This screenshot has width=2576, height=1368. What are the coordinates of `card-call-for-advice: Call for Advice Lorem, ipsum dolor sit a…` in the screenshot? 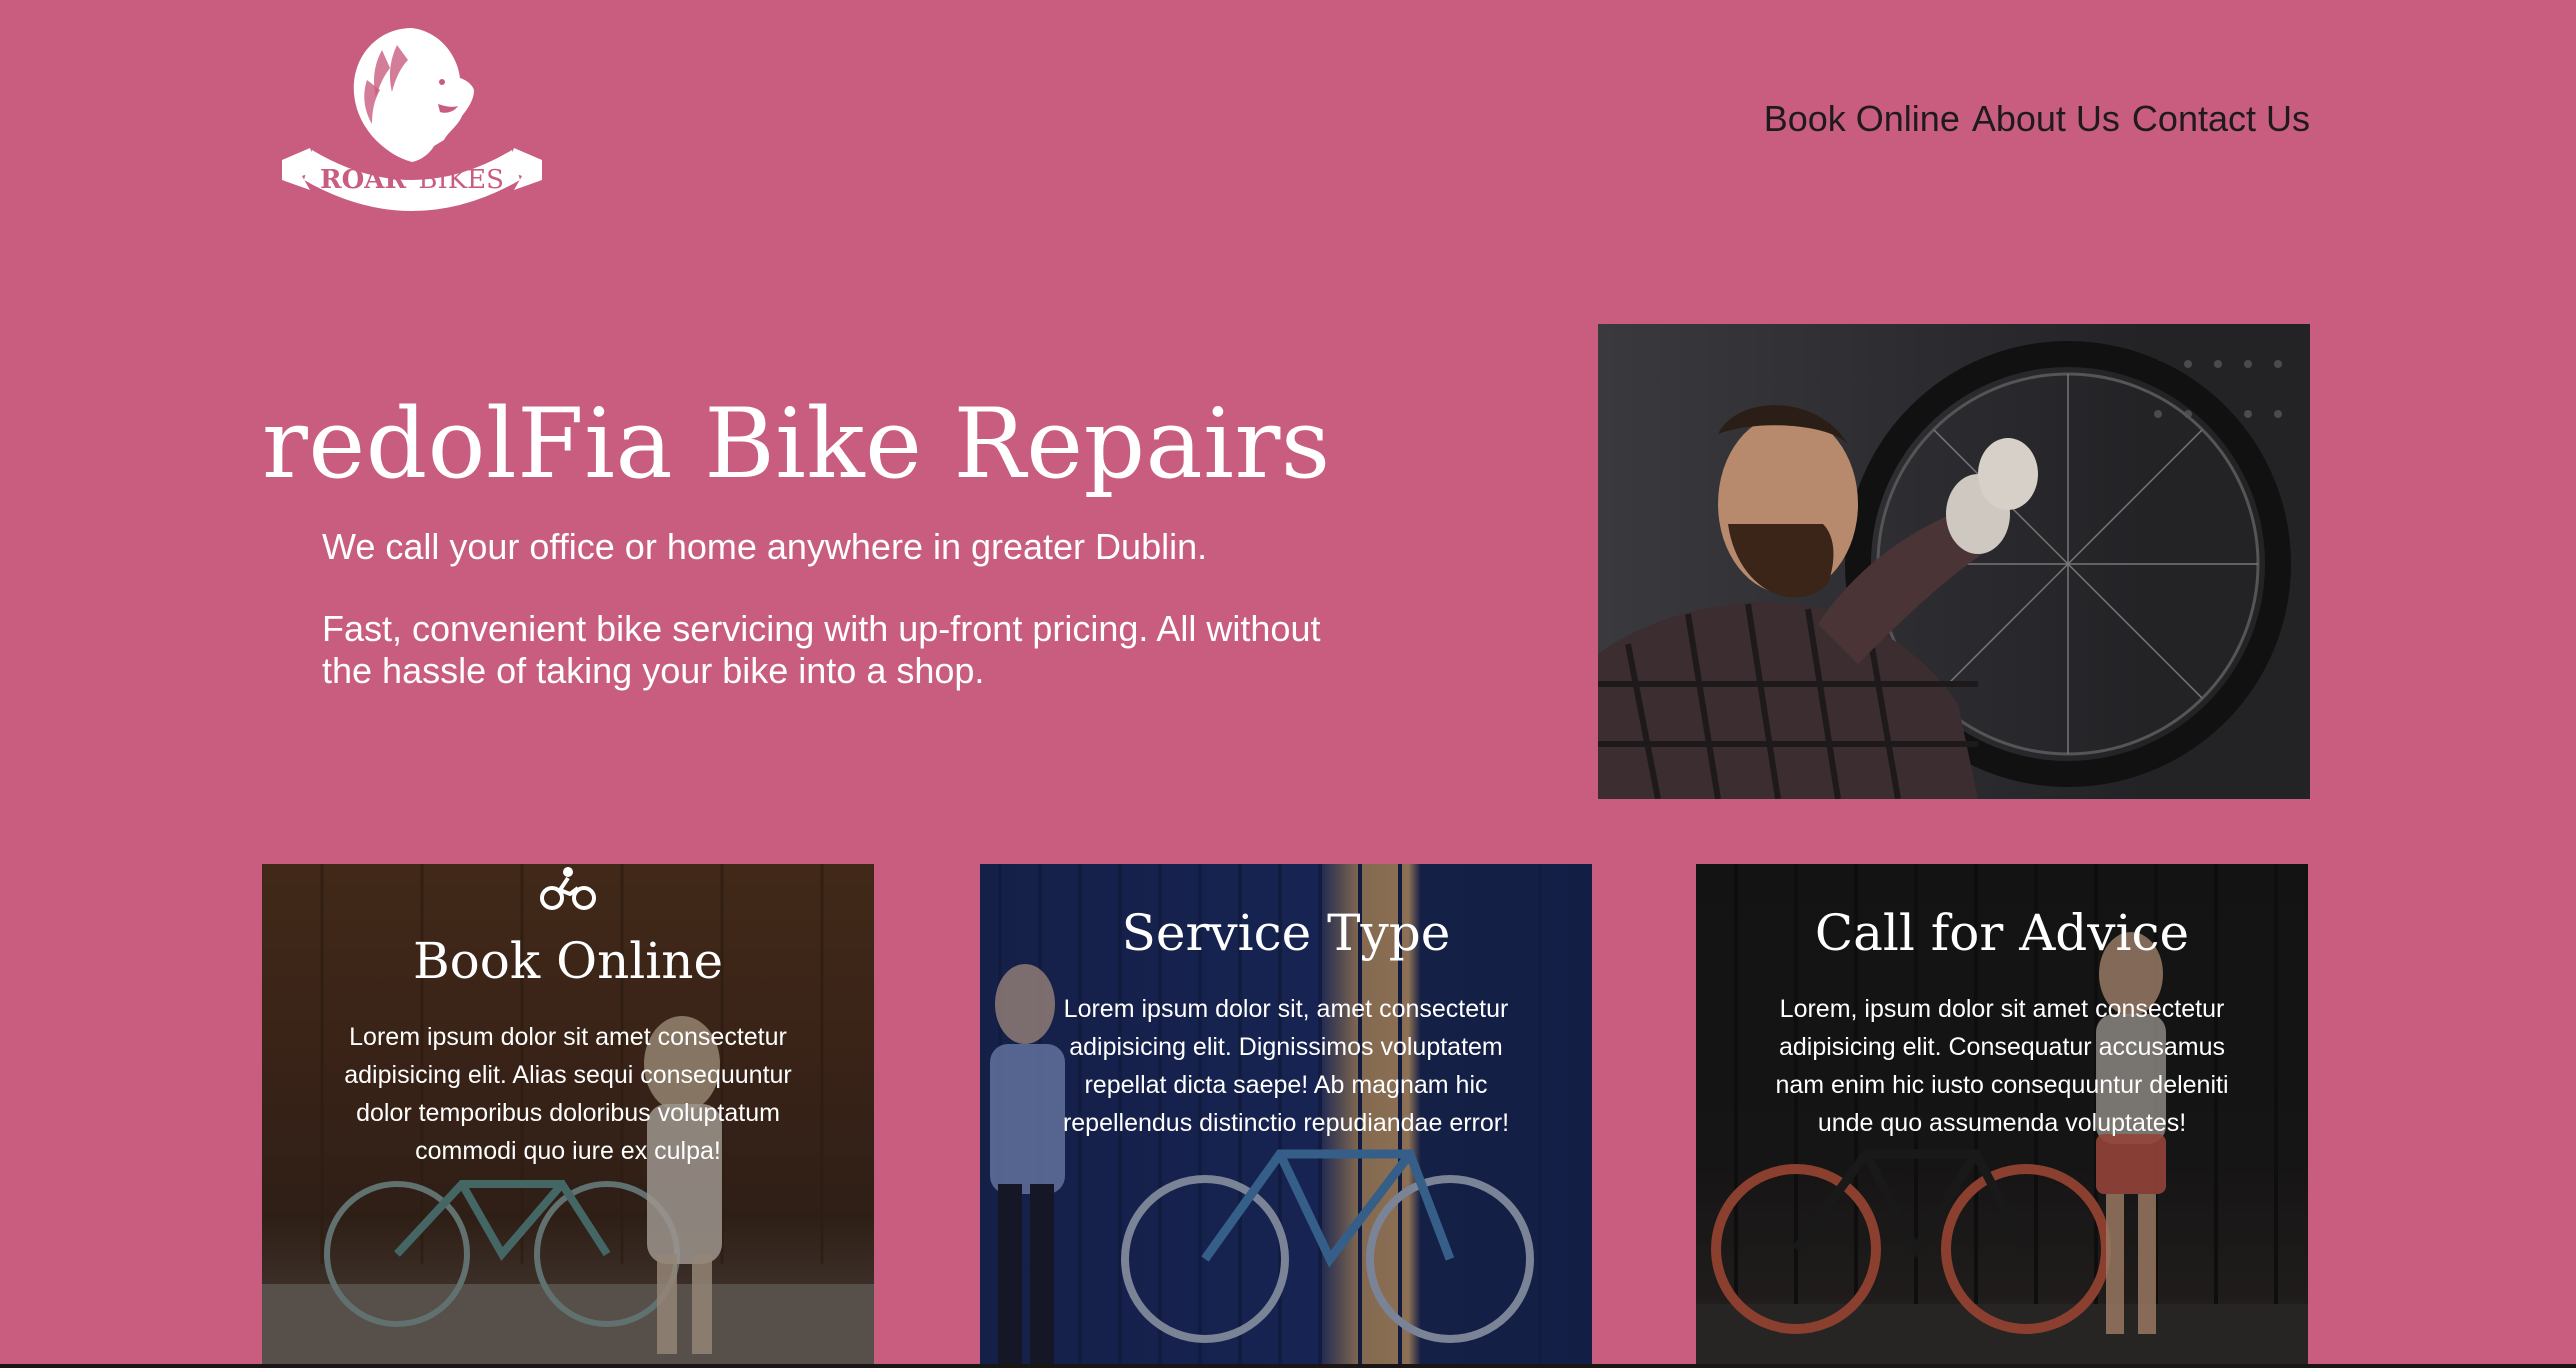 It's located at (2002, 1116).